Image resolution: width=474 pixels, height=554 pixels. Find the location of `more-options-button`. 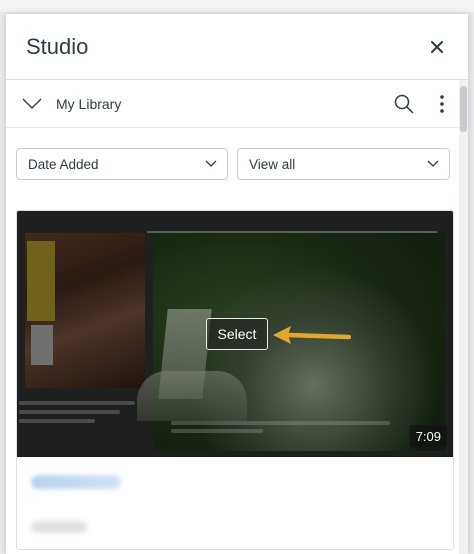

more-options-button is located at coordinates (442, 104).